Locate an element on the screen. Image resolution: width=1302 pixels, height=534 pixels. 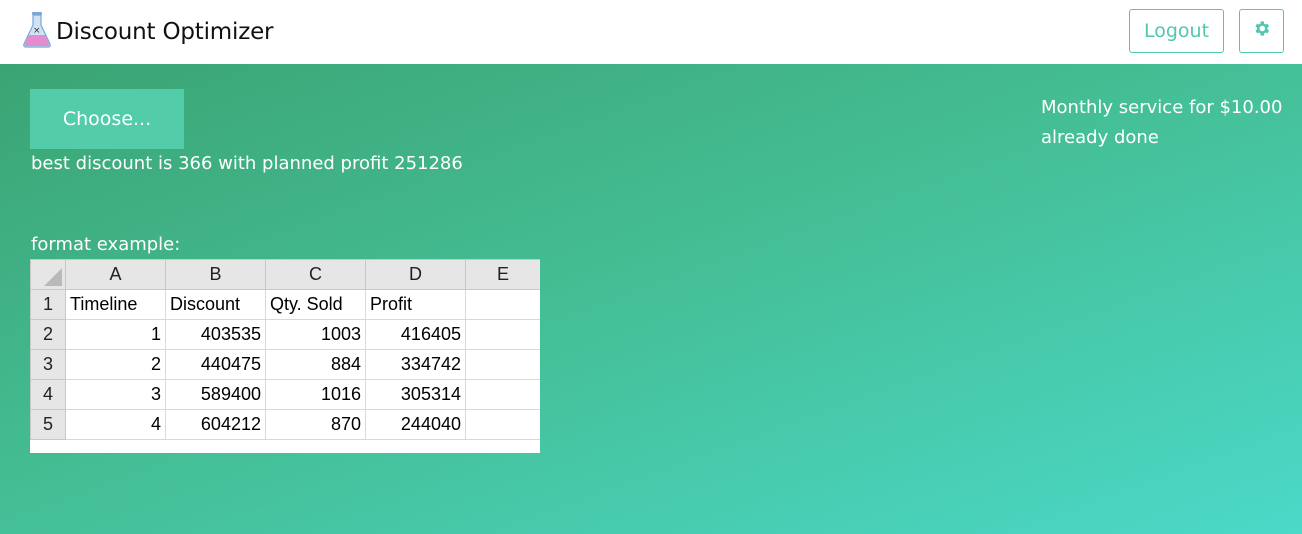
table-cell: 1 is located at coordinates (115, 334).